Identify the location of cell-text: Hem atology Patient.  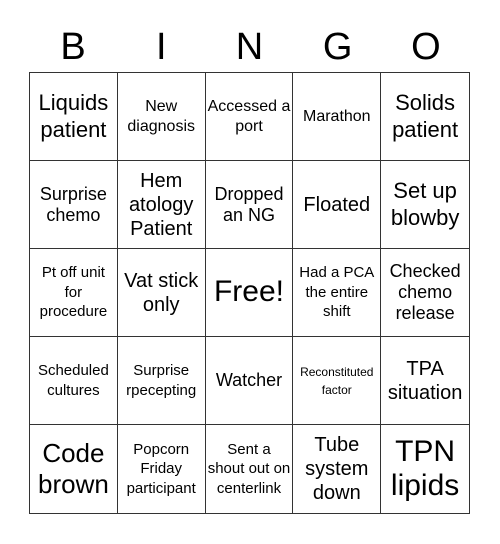
(161, 204).